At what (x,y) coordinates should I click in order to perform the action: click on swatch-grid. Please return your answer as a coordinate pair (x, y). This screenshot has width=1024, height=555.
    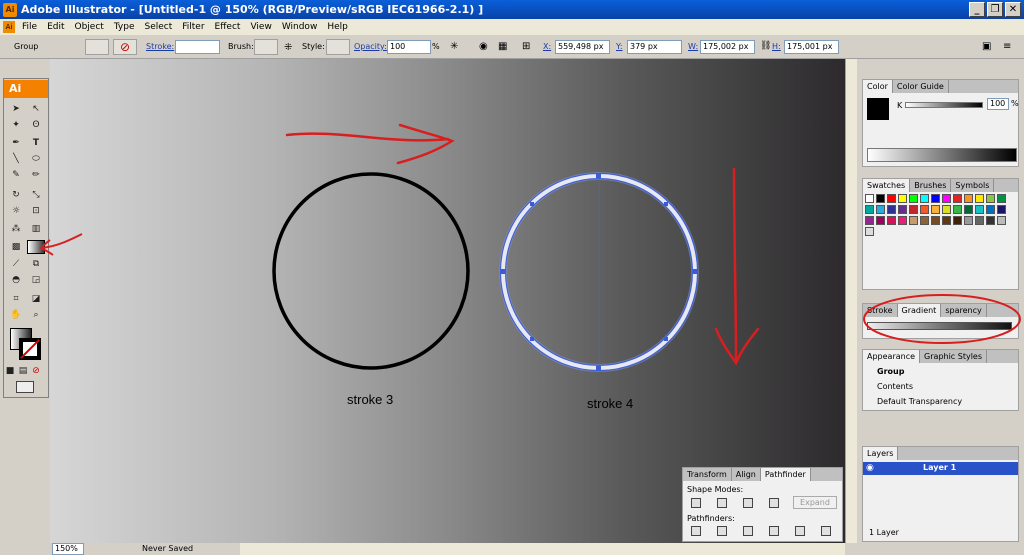
    Looking at the image, I should click on (940, 235).